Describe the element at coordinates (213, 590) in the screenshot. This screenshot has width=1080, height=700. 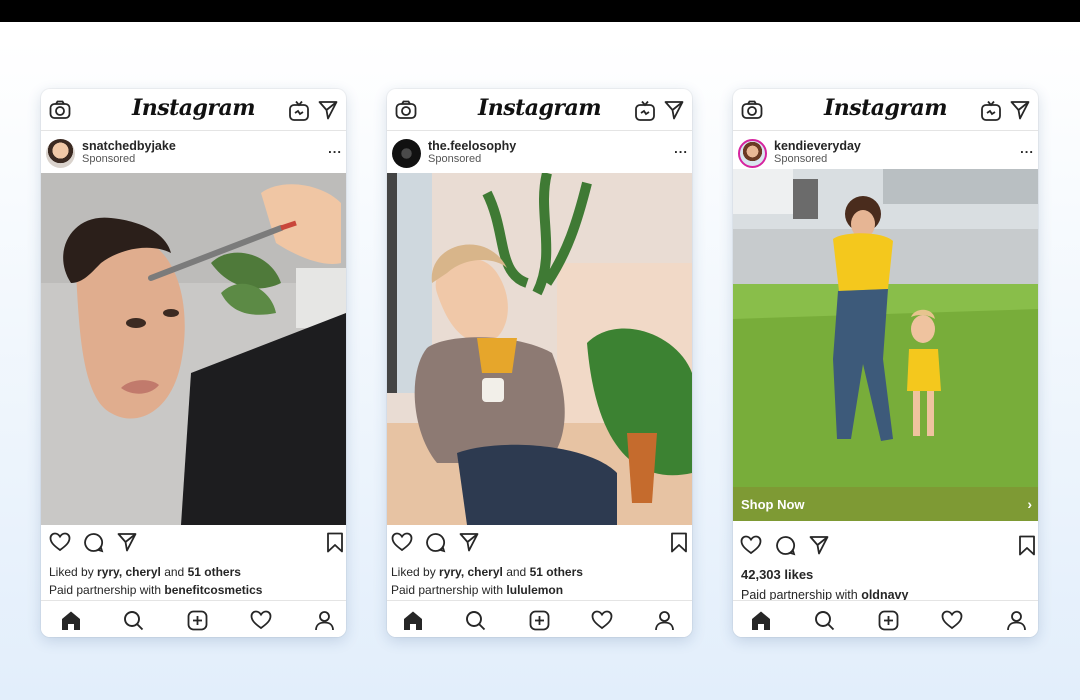
I see `partner-link: benefitcosmetics` at that location.